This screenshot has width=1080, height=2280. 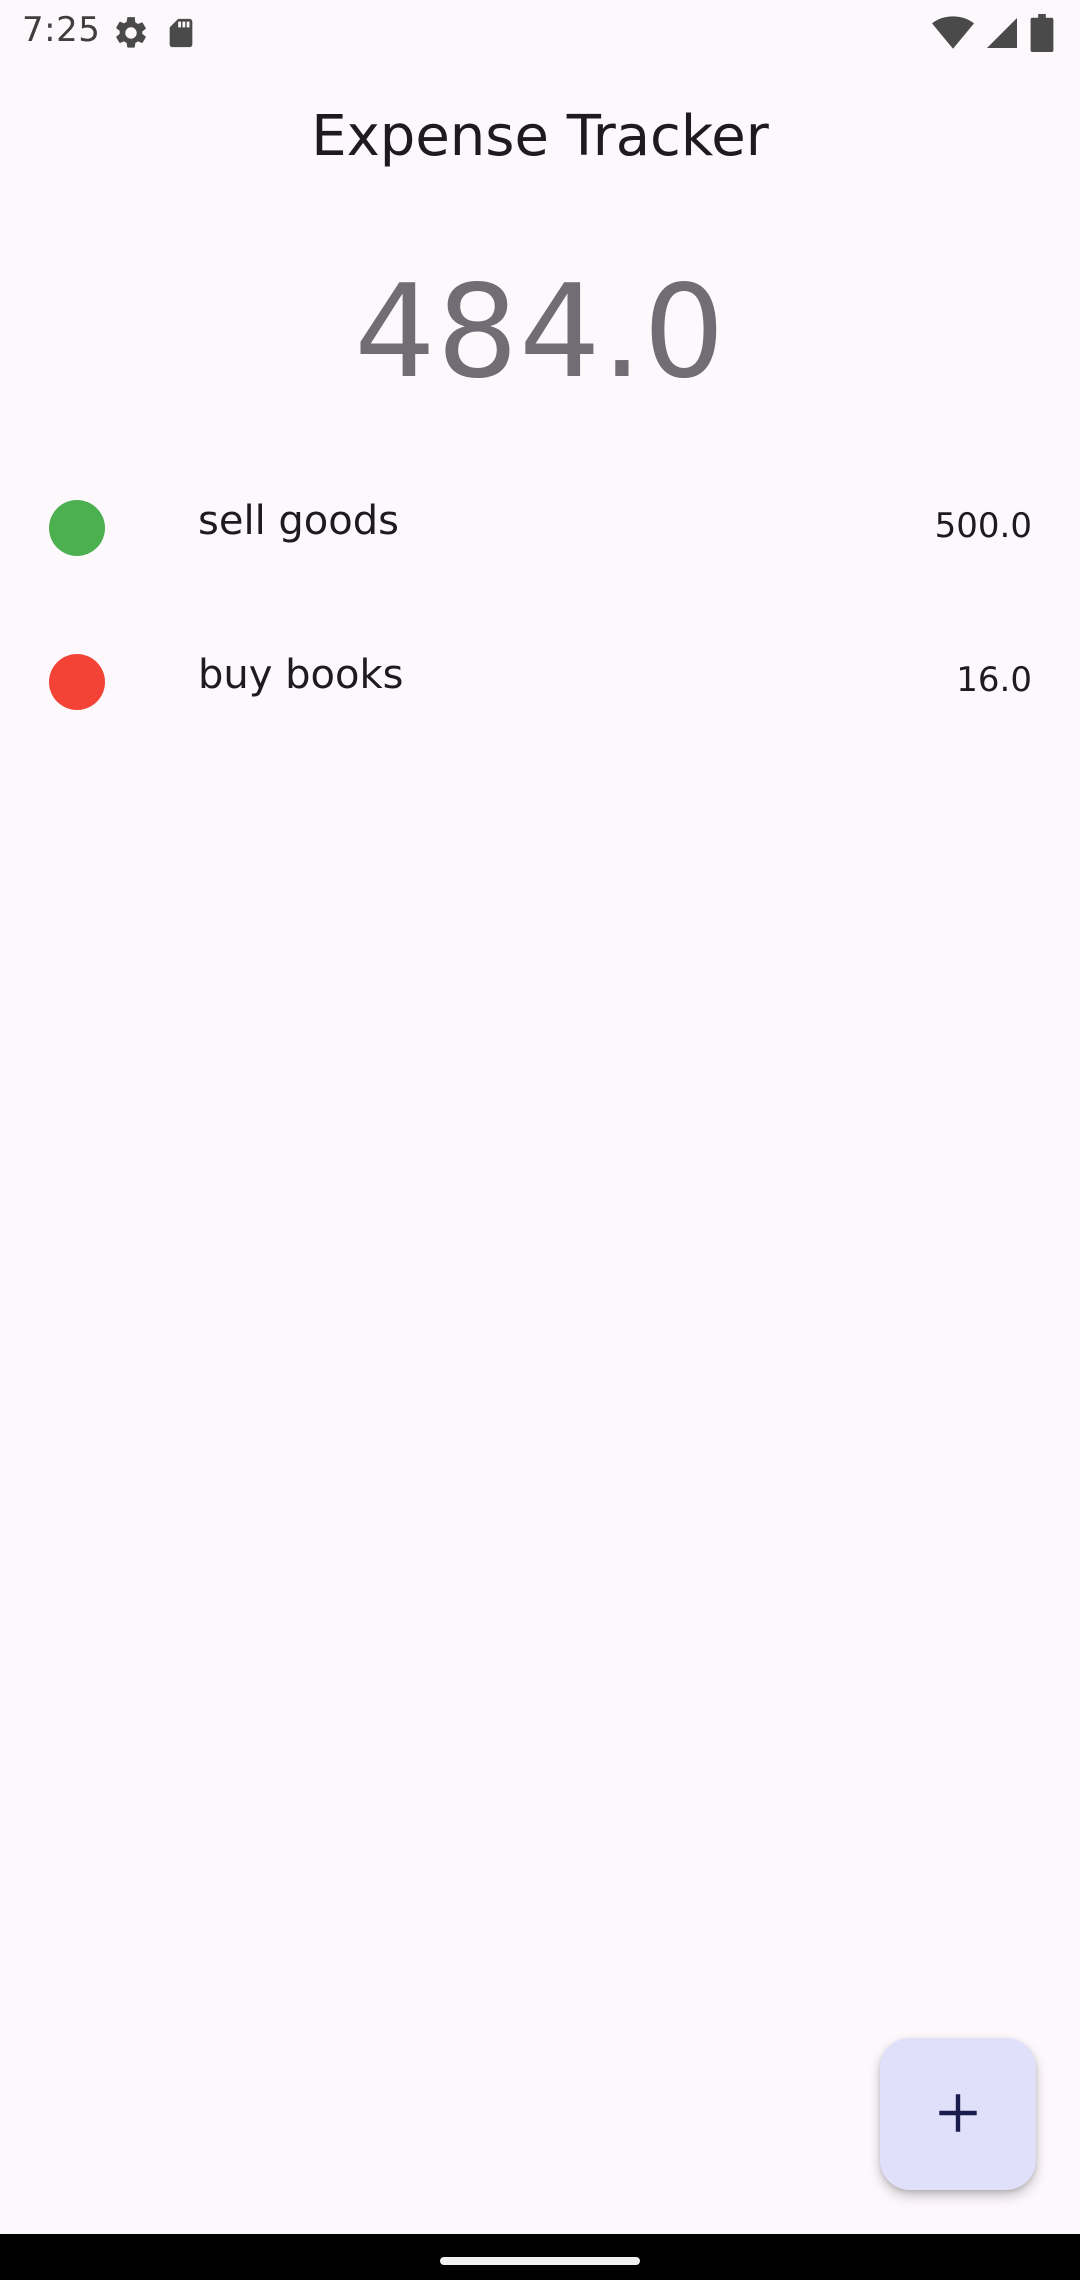 I want to click on page-title: Expense Tracker, so click(x=540, y=136).